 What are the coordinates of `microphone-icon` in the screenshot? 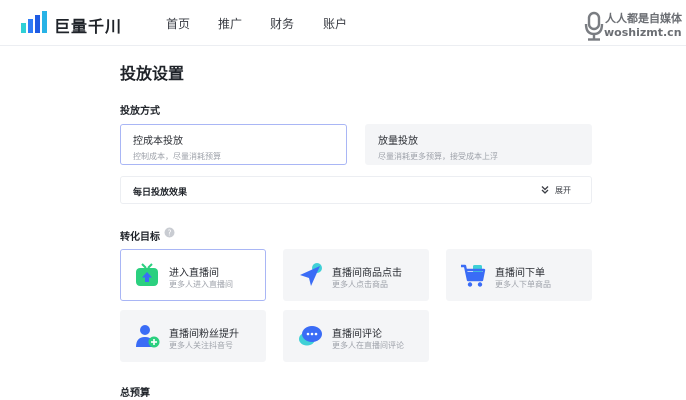 It's located at (594, 26).